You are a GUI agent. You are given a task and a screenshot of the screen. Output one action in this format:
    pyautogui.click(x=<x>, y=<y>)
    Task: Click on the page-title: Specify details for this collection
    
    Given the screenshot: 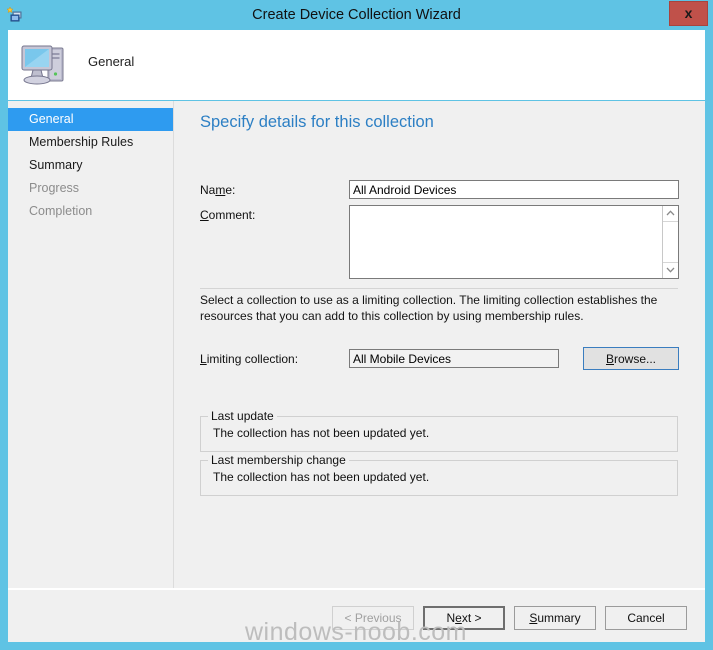 What is the action you would take?
    pyautogui.click(x=317, y=122)
    